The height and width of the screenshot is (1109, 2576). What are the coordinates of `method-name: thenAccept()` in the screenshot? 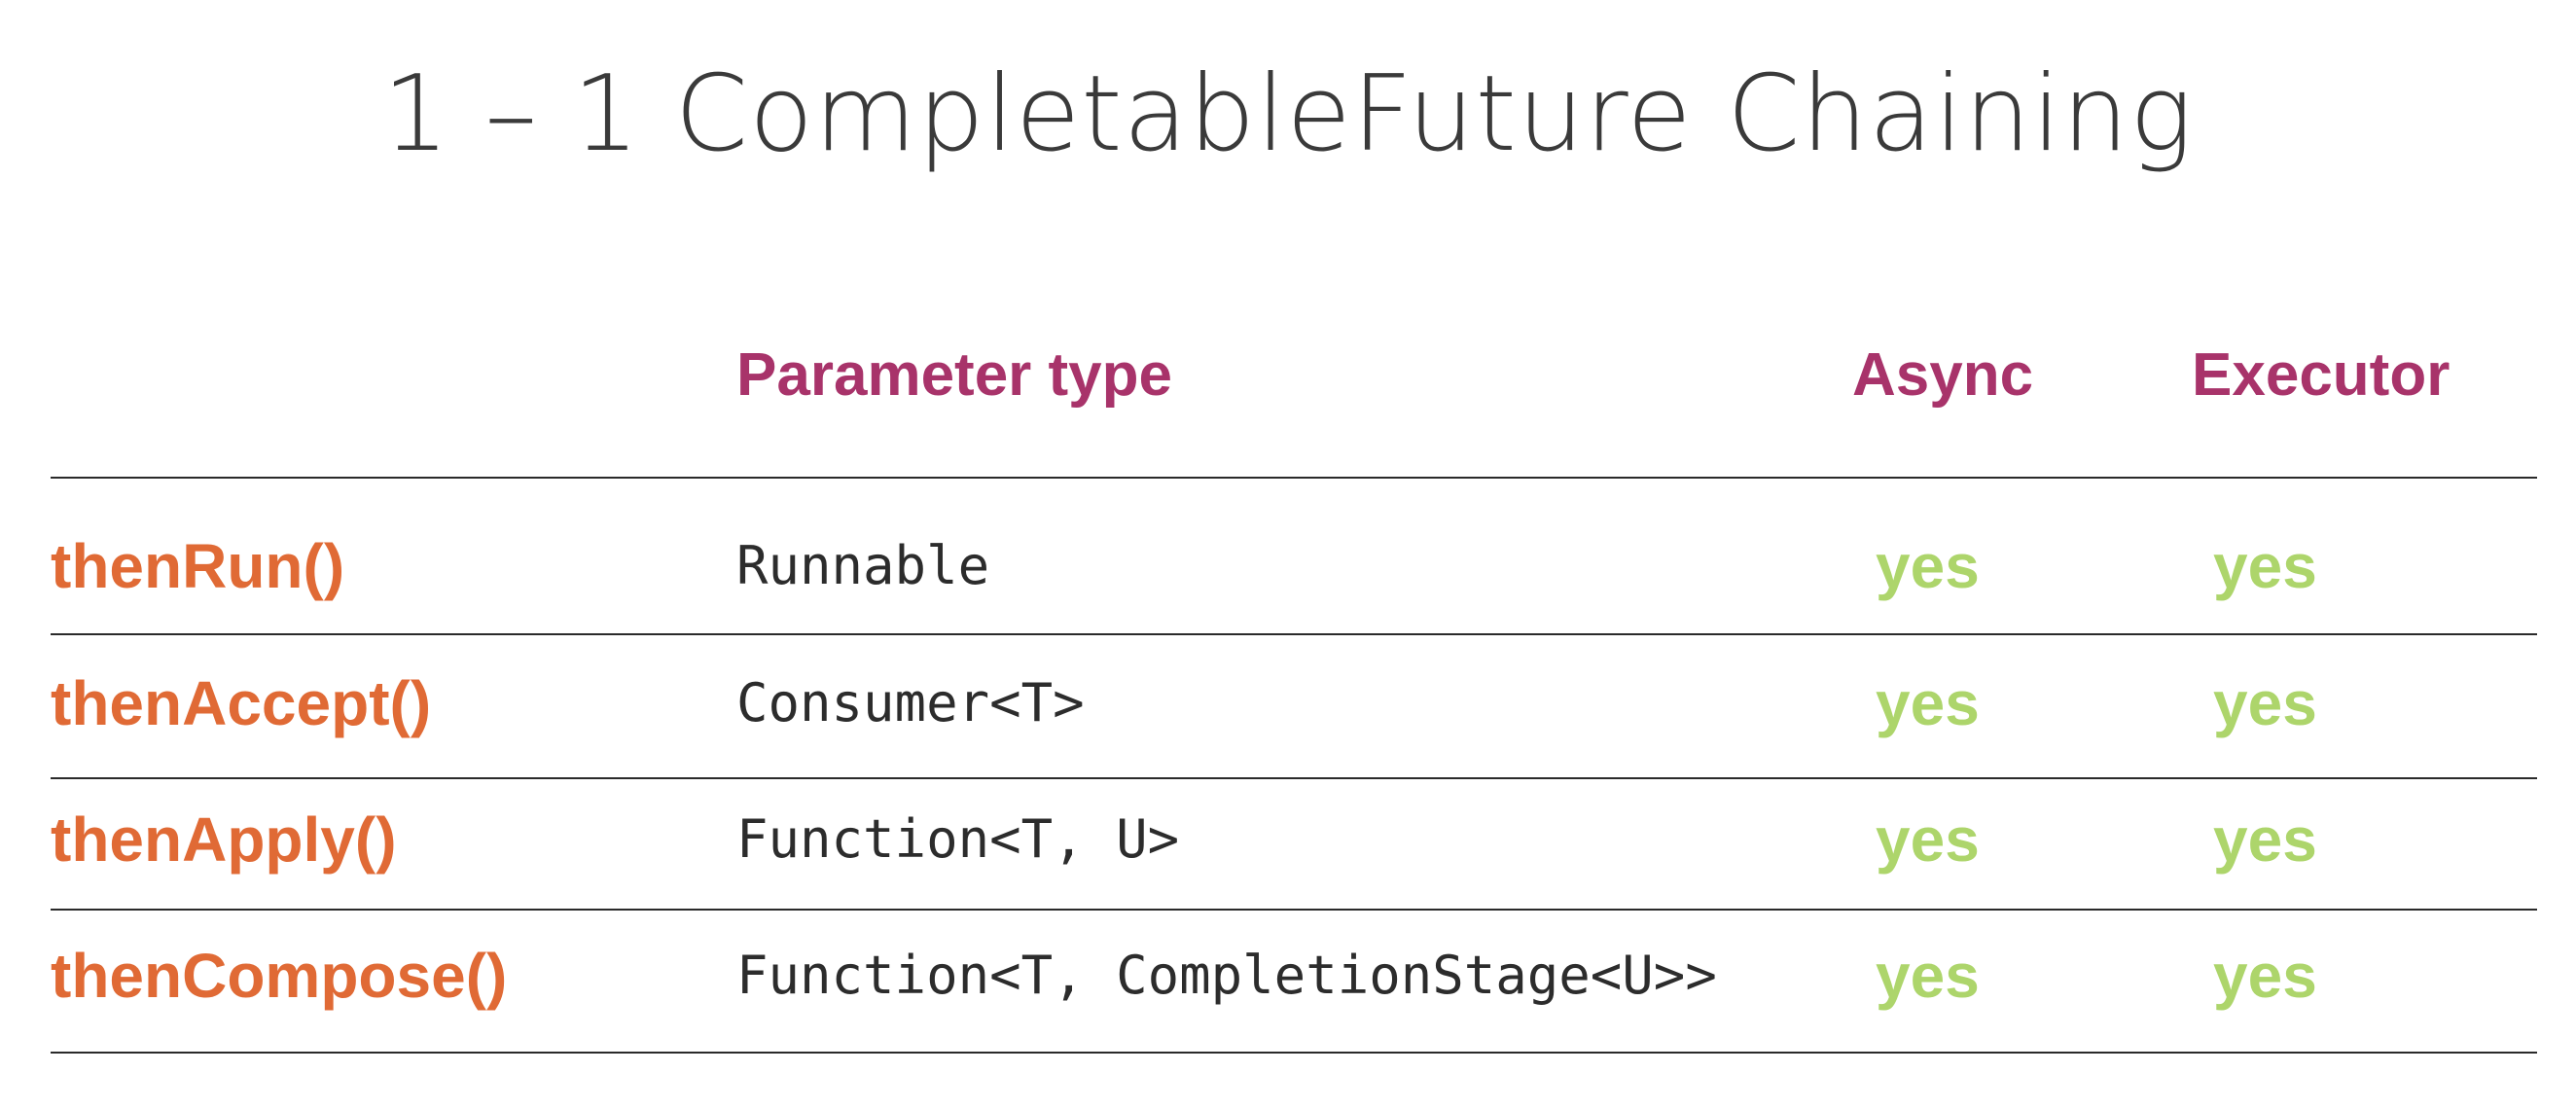 It's located at (241, 703).